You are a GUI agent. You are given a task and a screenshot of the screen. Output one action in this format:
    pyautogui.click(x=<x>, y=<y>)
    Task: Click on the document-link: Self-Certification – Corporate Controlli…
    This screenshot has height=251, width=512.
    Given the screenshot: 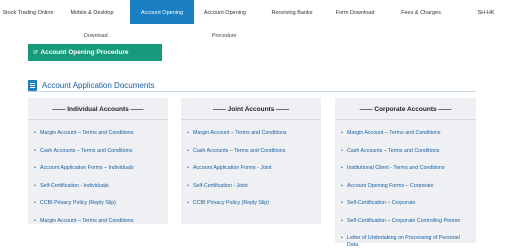 What is the action you would take?
    pyautogui.click(x=403, y=221)
    